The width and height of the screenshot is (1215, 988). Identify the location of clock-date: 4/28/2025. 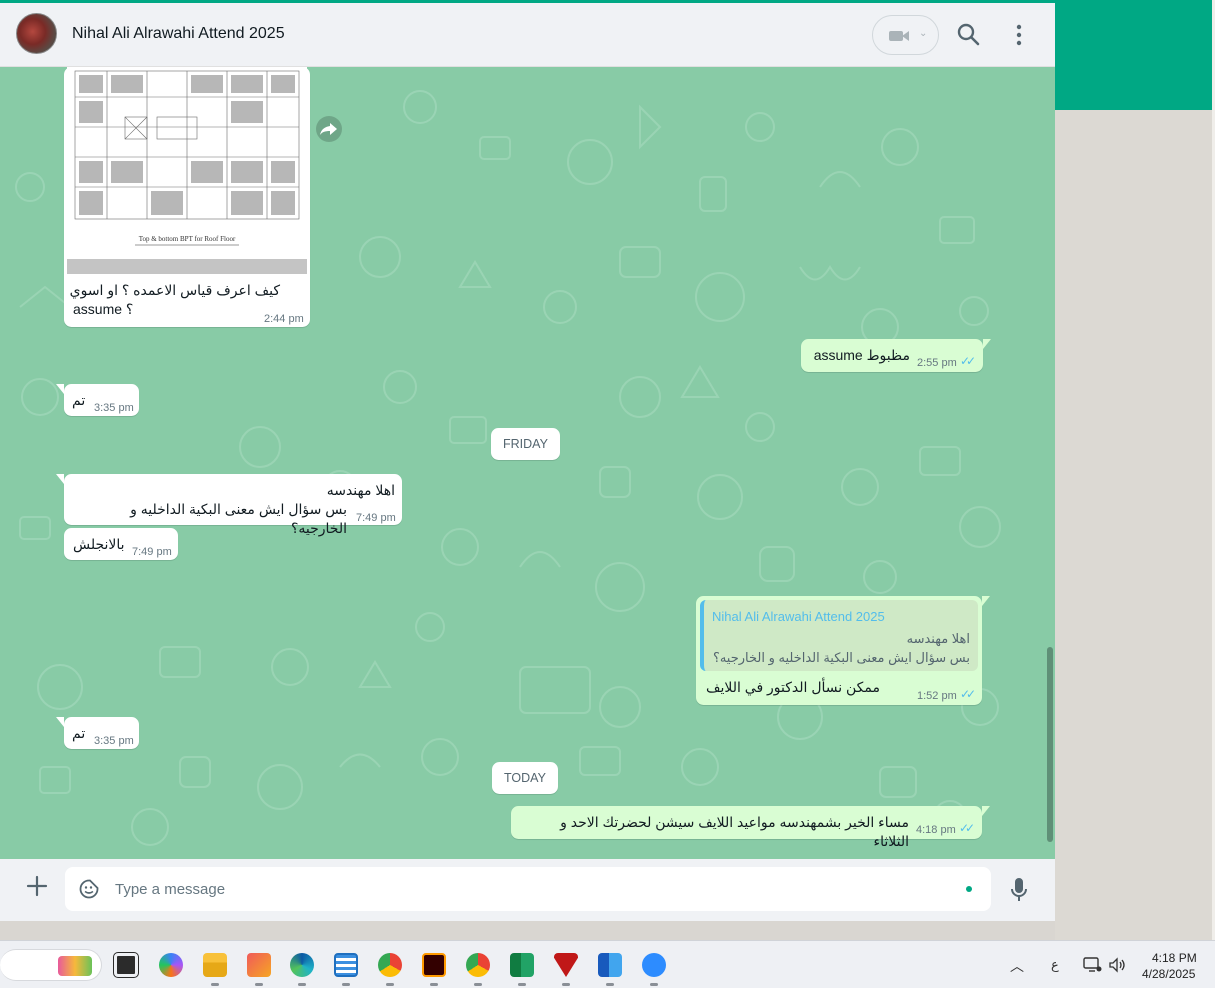
(1168, 974).